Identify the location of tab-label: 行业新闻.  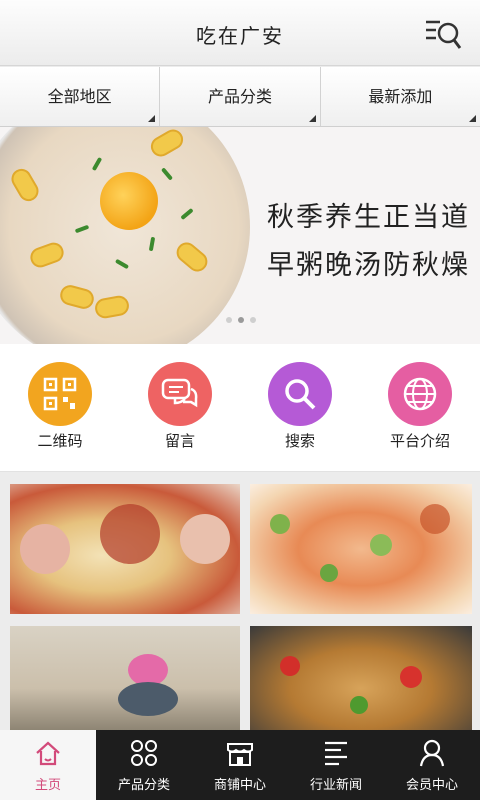
(335, 785).